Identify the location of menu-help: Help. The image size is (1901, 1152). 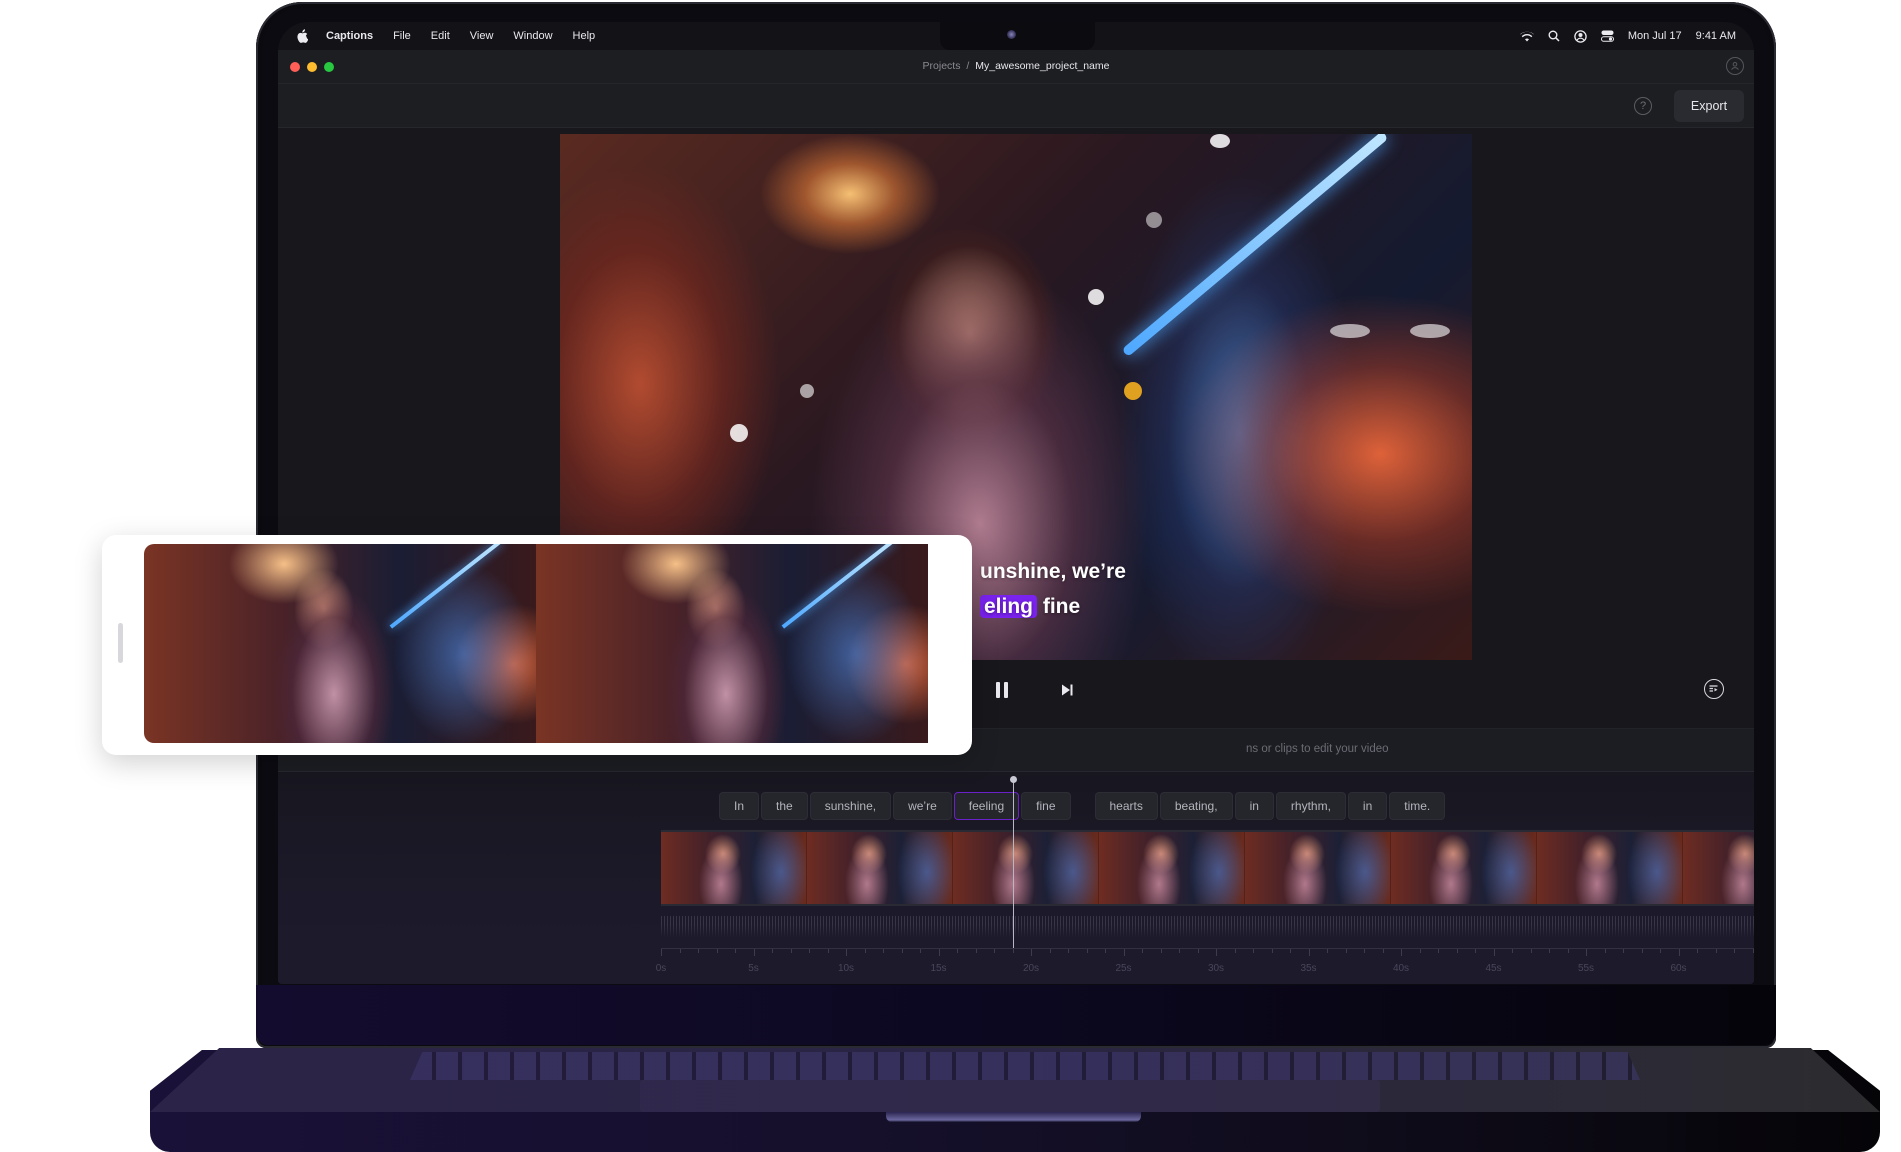
(584, 36).